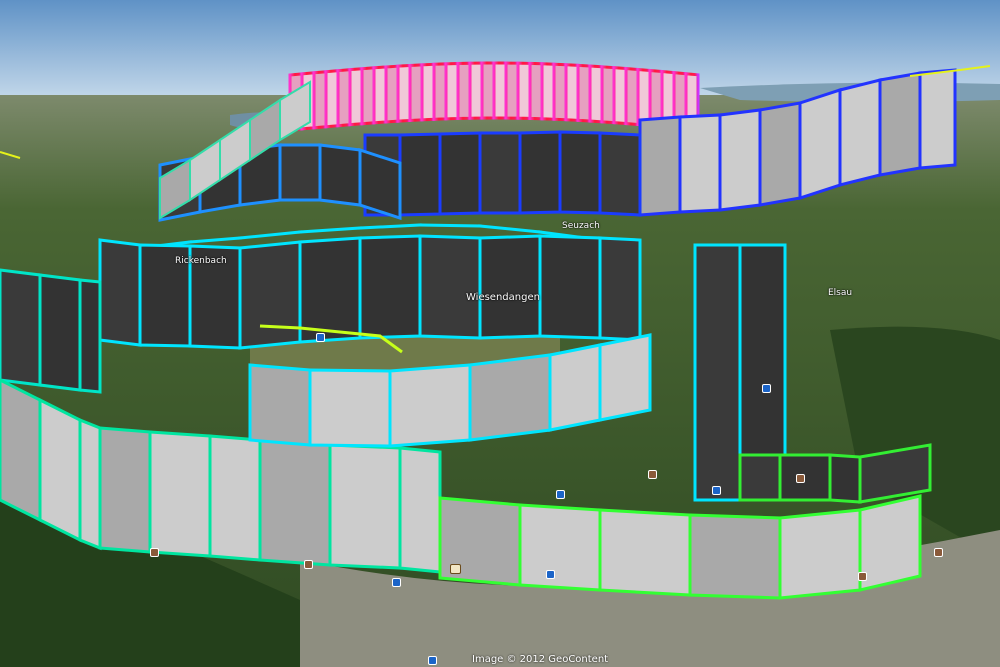  What do you see at coordinates (540, 659) in the screenshot?
I see `imagery-credit: Image © 2012 GeoContent` at bounding box center [540, 659].